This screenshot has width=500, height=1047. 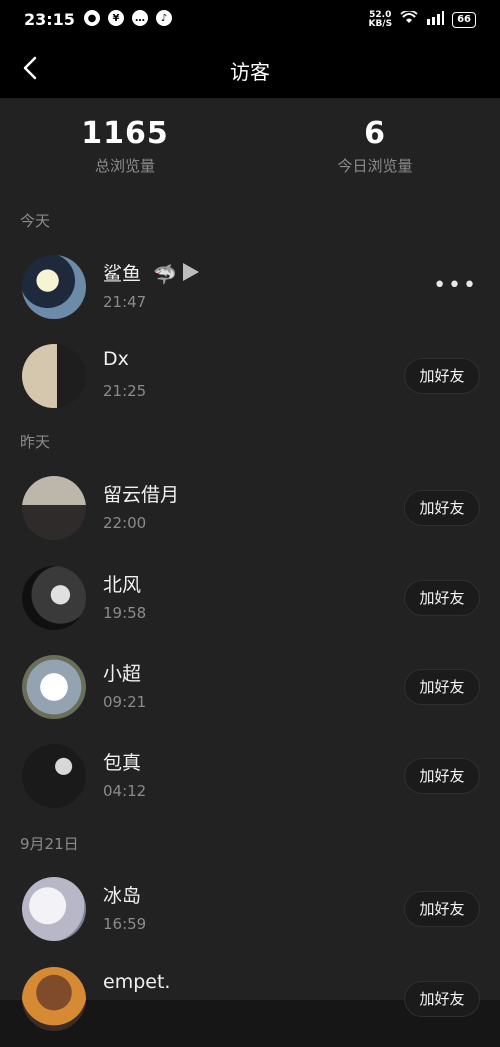 What do you see at coordinates (122, 894) in the screenshot?
I see `visitor-name: 冰岛` at bounding box center [122, 894].